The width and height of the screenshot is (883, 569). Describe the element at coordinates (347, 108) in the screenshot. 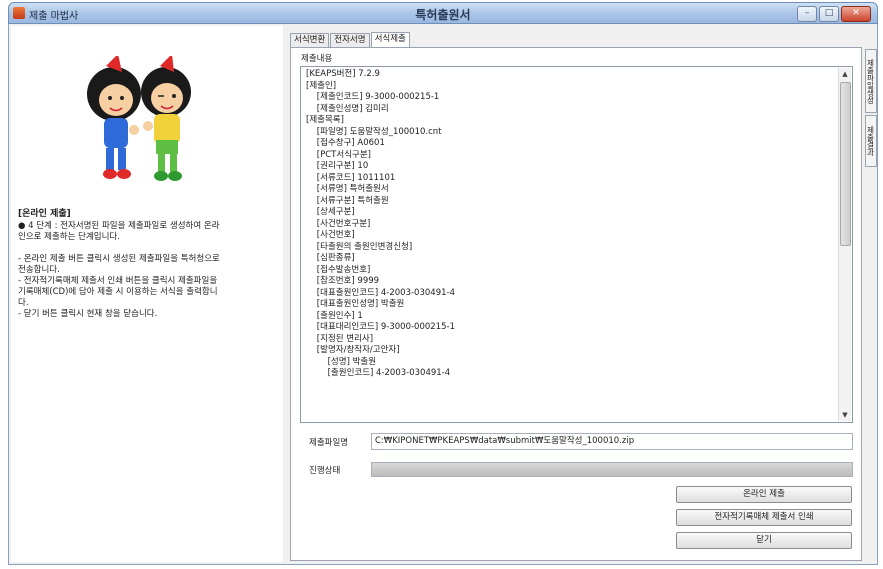

I see `content-line: [제출인성명] 김미리` at that location.